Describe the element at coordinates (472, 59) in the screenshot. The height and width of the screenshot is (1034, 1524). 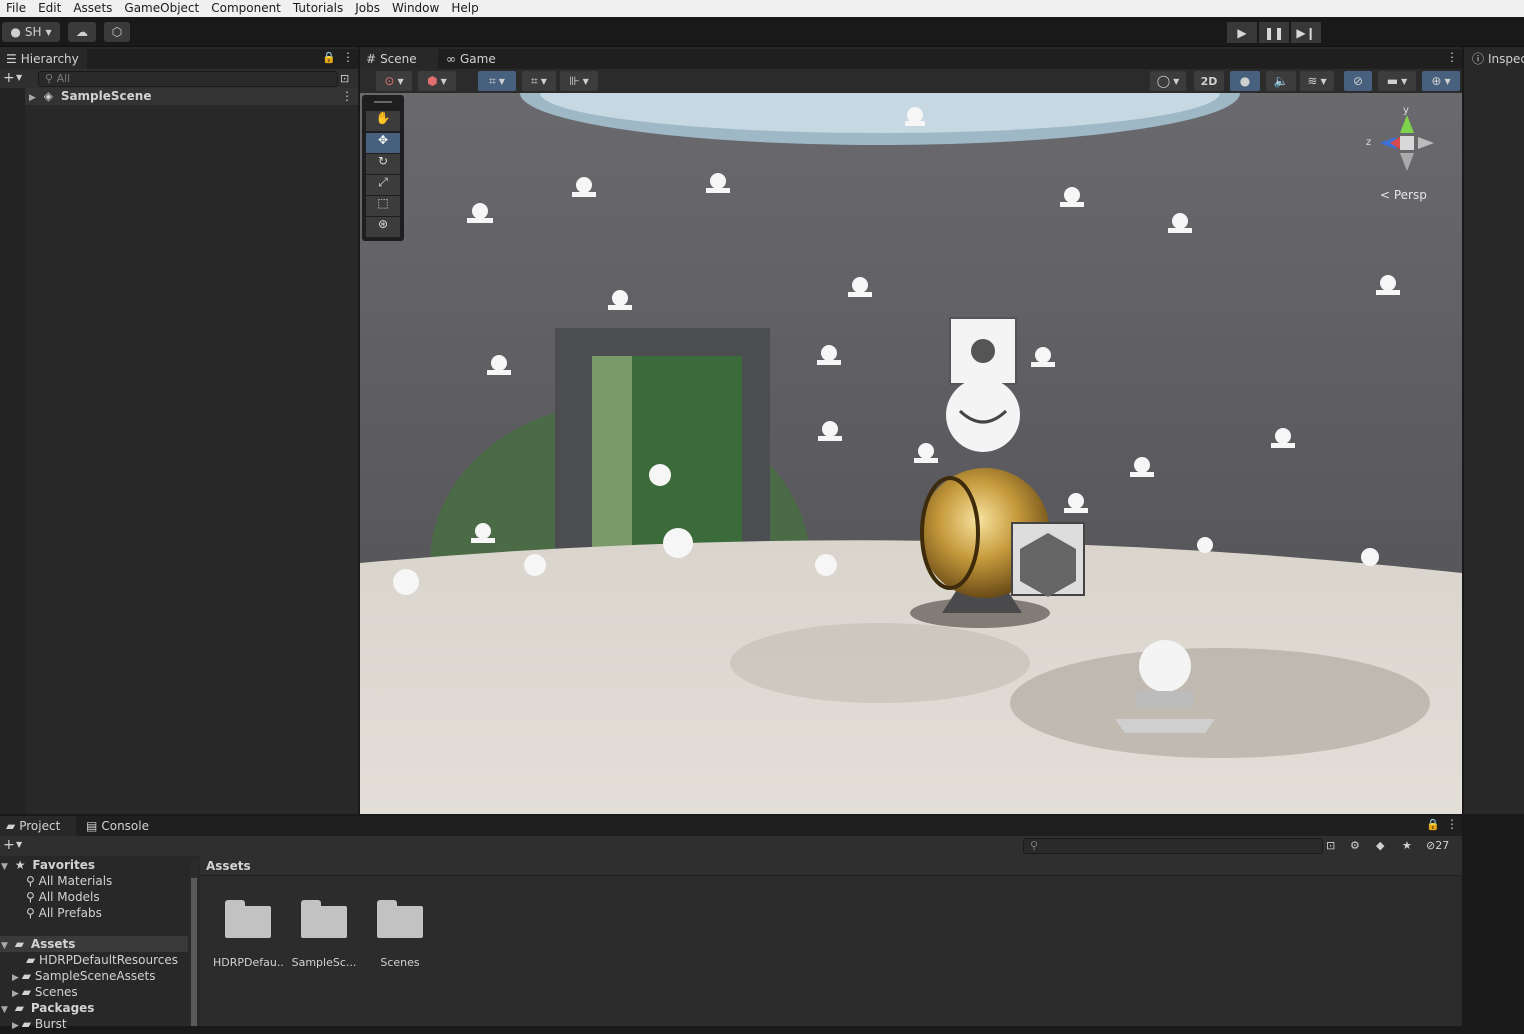
I see `tab-game: ∞ Game` at that location.